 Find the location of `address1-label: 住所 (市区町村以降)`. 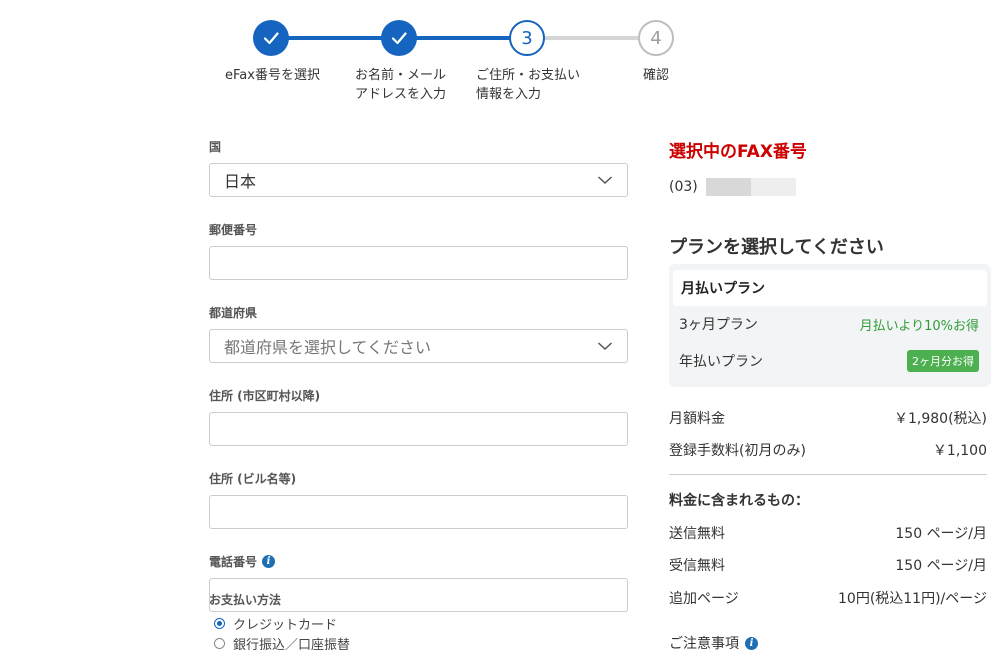

address1-label: 住所 (市区町村以降) is located at coordinates (265, 395).